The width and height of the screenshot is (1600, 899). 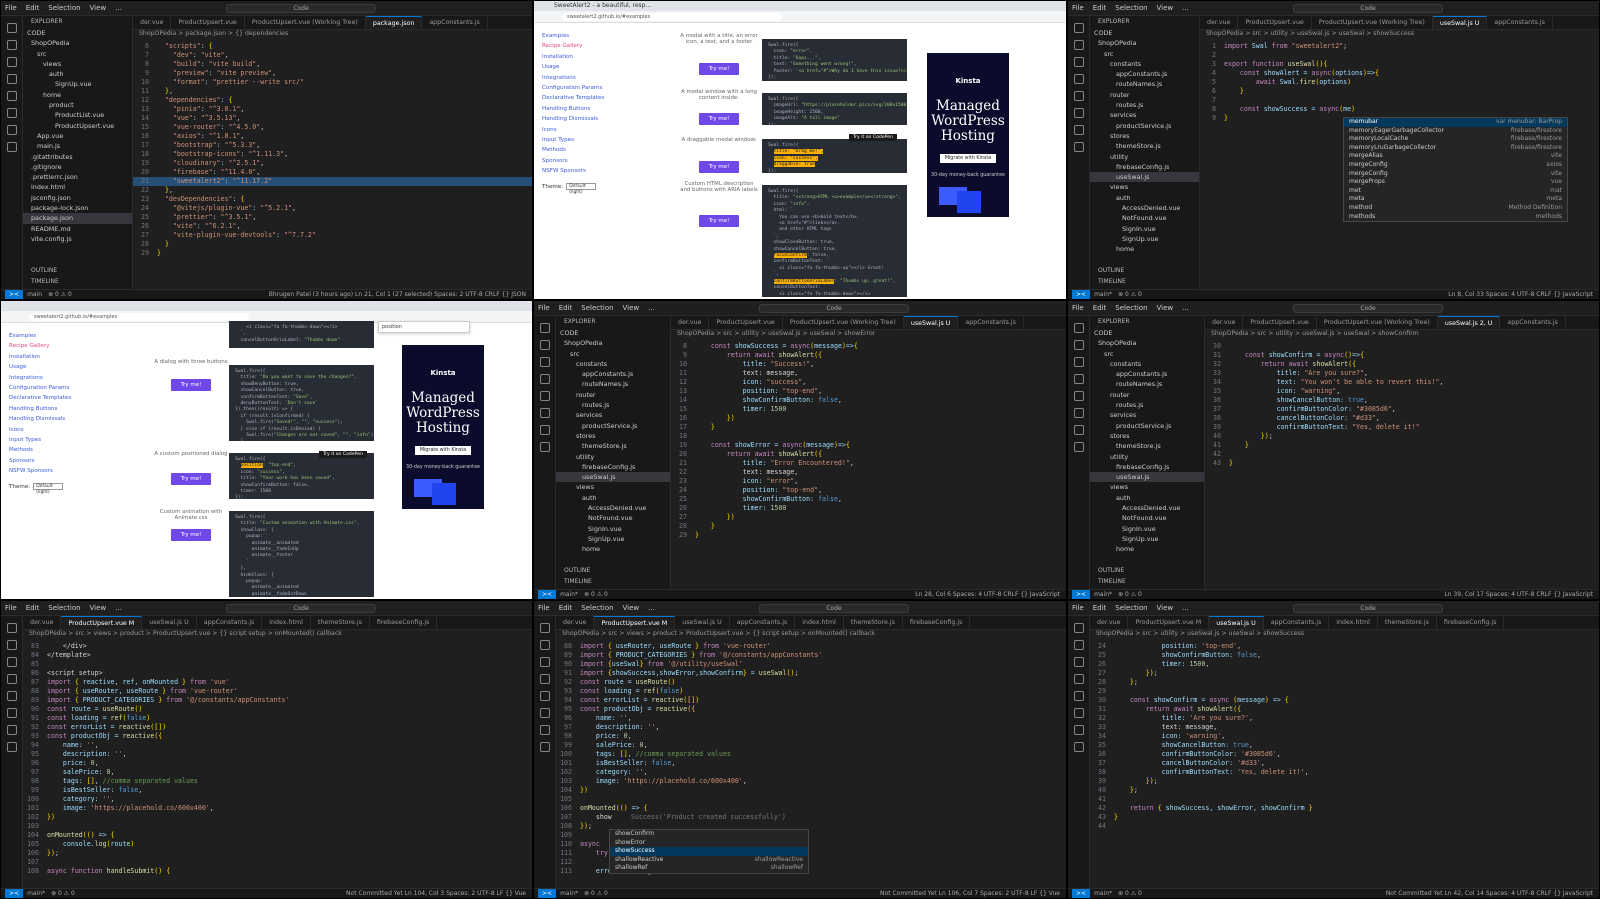 What do you see at coordinates (40, 450) in the screenshot?
I see `sidebar-link: Methods` at bounding box center [40, 450].